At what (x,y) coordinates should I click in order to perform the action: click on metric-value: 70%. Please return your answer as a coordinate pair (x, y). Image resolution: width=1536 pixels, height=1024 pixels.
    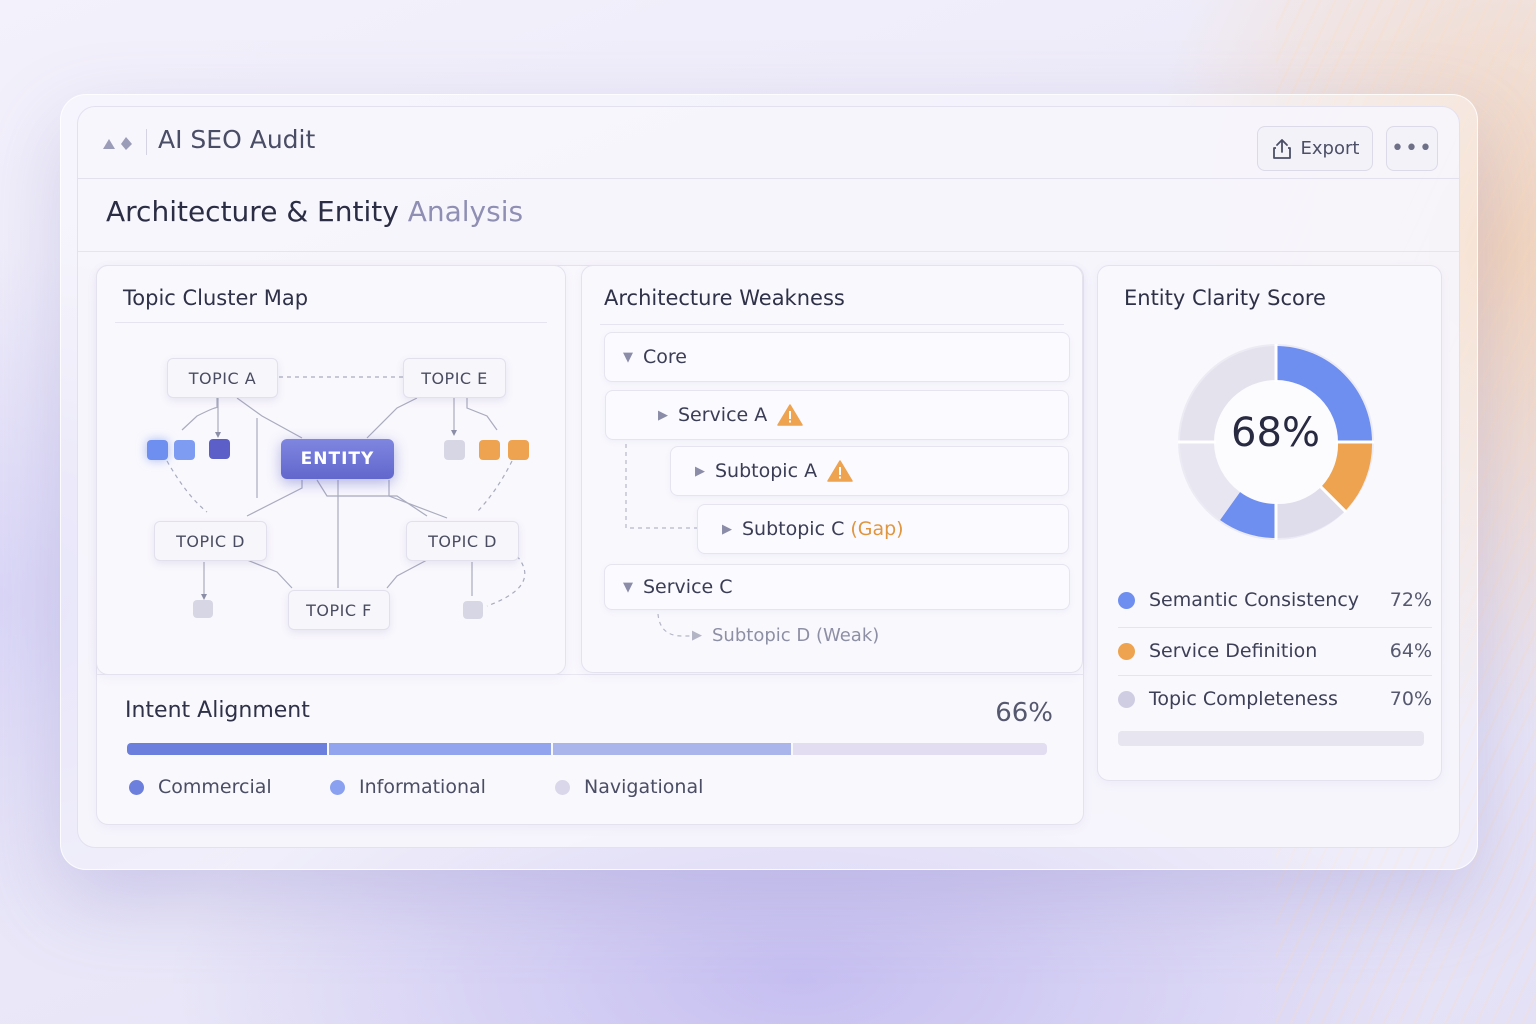
    Looking at the image, I should click on (1410, 699).